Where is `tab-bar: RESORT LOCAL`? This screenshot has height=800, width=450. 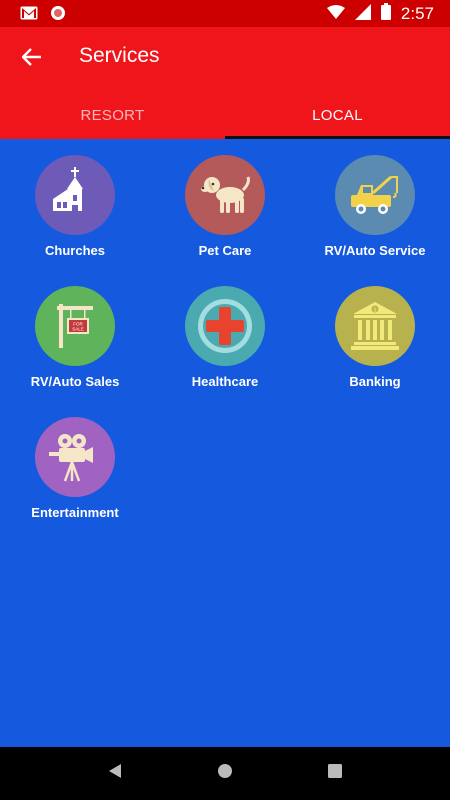
tab-bar: RESORT LOCAL is located at coordinates (225, 115).